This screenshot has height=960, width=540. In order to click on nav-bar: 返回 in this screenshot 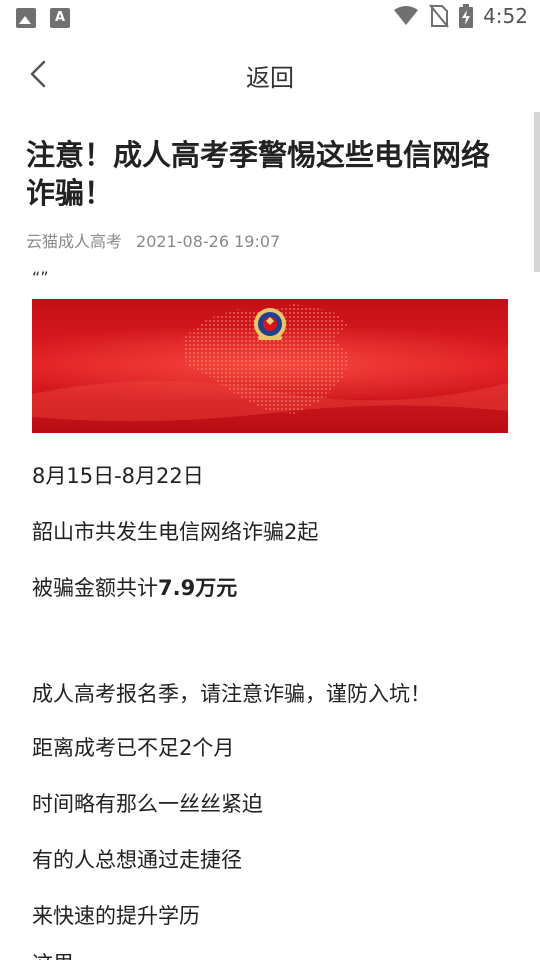, I will do `click(270, 74)`.